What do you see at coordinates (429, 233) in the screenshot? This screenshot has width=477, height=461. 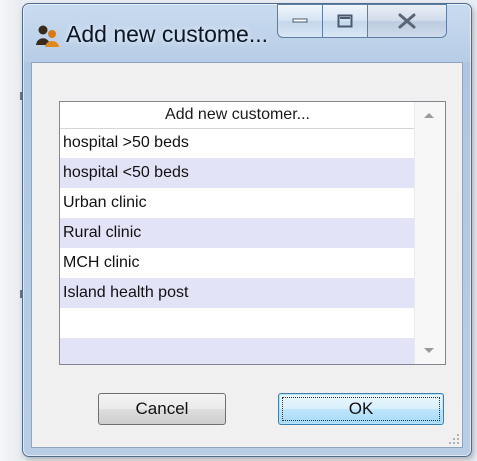 I see `list-scrollbar` at bounding box center [429, 233].